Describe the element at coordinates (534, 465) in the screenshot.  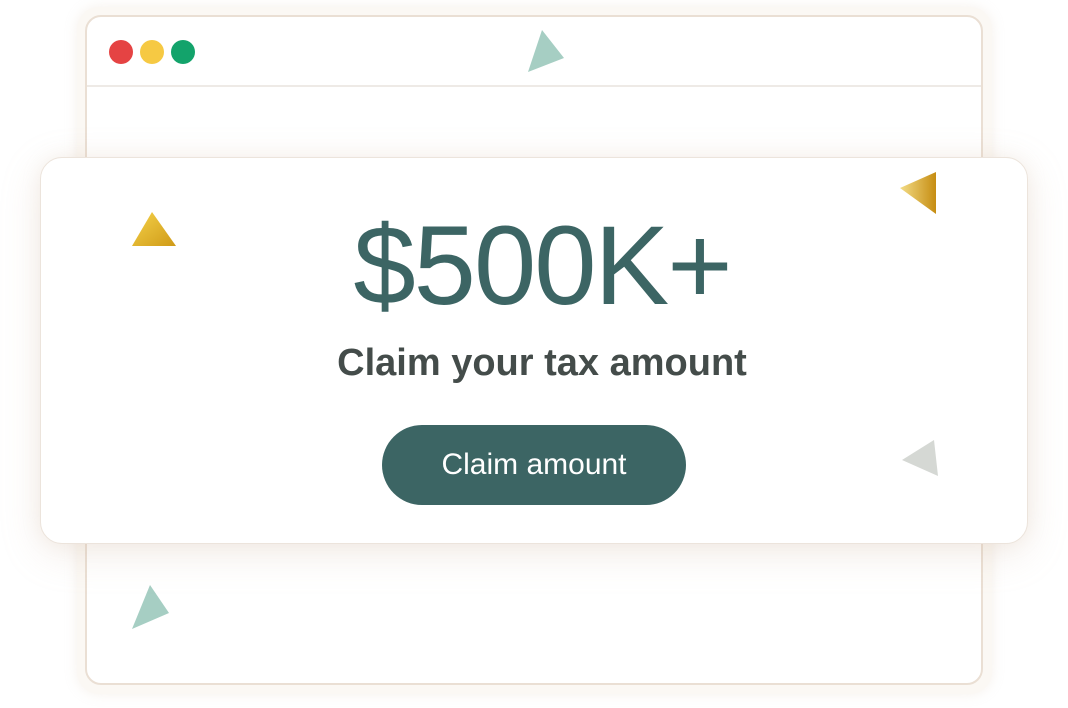
I see `claim-amount-button: Claim amount` at that location.